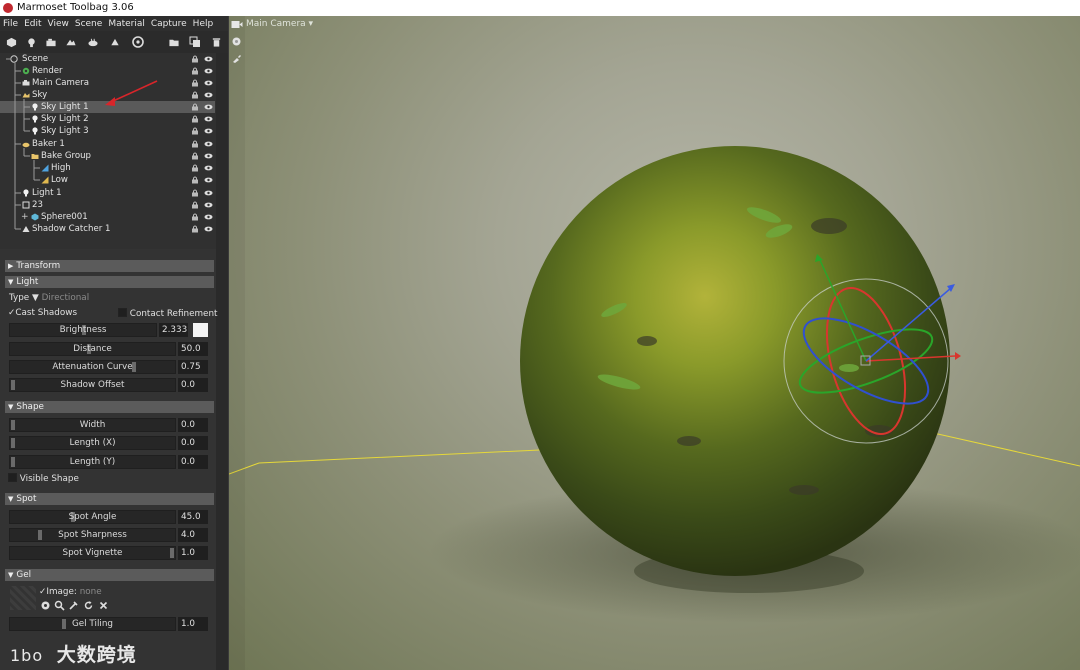 This screenshot has width=1080, height=670. Describe the element at coordinates (216, 42) in the screenshot. I see `trash-icon` at that location.